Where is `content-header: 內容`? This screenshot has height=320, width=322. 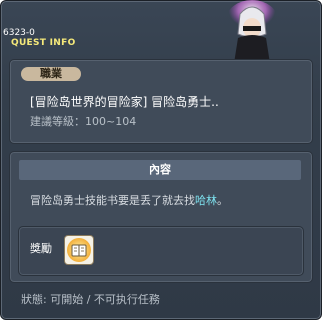 content-header: 內容 is located at coordinates (160, 170).